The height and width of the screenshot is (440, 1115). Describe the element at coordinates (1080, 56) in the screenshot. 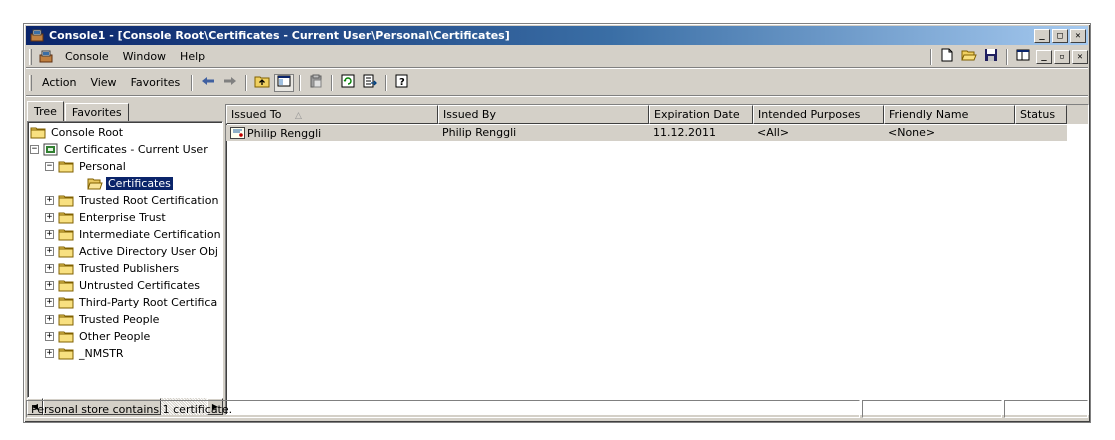

I see `child-close-button: ✕` at that location.